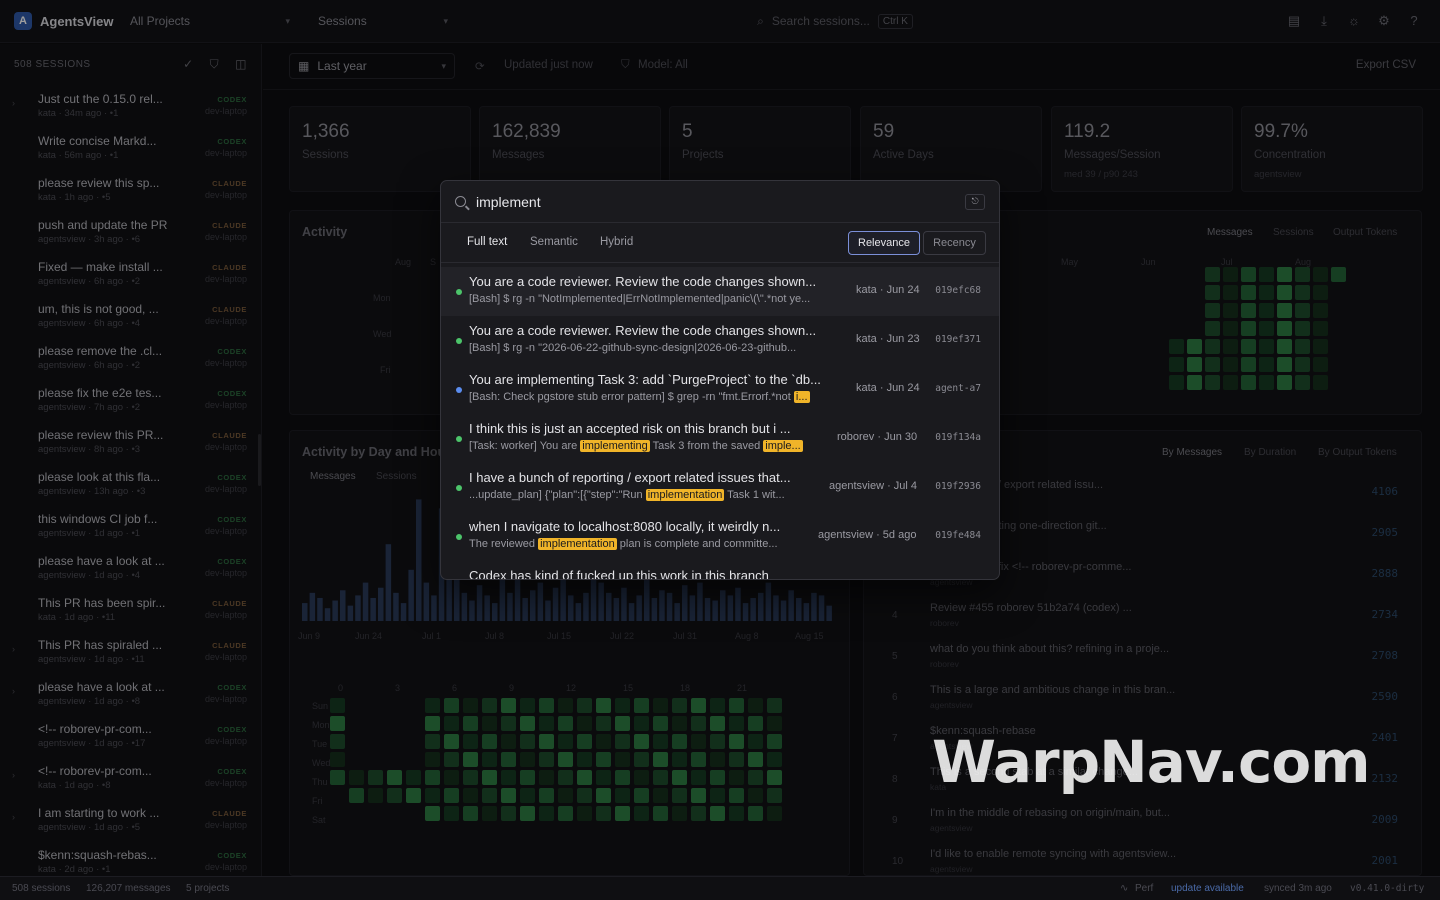 The height and width of the screenshot is (900, 1440). Describe the element at coordinates (715, 201) in the screenshot. I see `search-input` at that location.